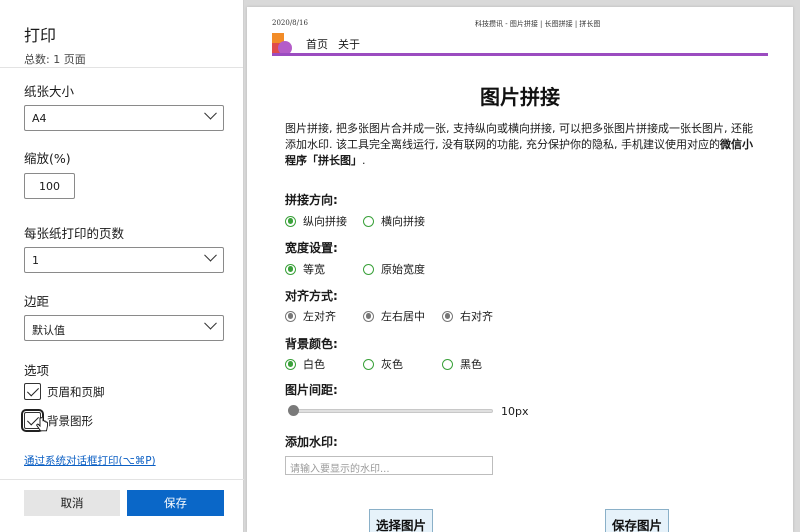 The width and height of the screenshot is (800, 532). I want to click on spacing-slider-track, so click(392, 411).